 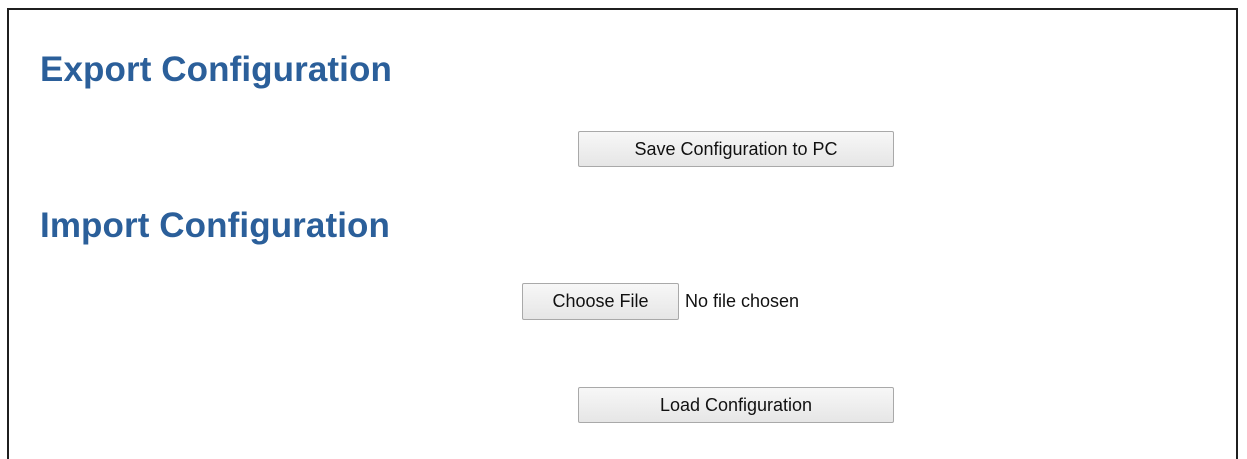 What do you see at coordinates (600, 301) in the screenshot?
I see `choose-file-button: Choose File` at bounding box center [600, 301].